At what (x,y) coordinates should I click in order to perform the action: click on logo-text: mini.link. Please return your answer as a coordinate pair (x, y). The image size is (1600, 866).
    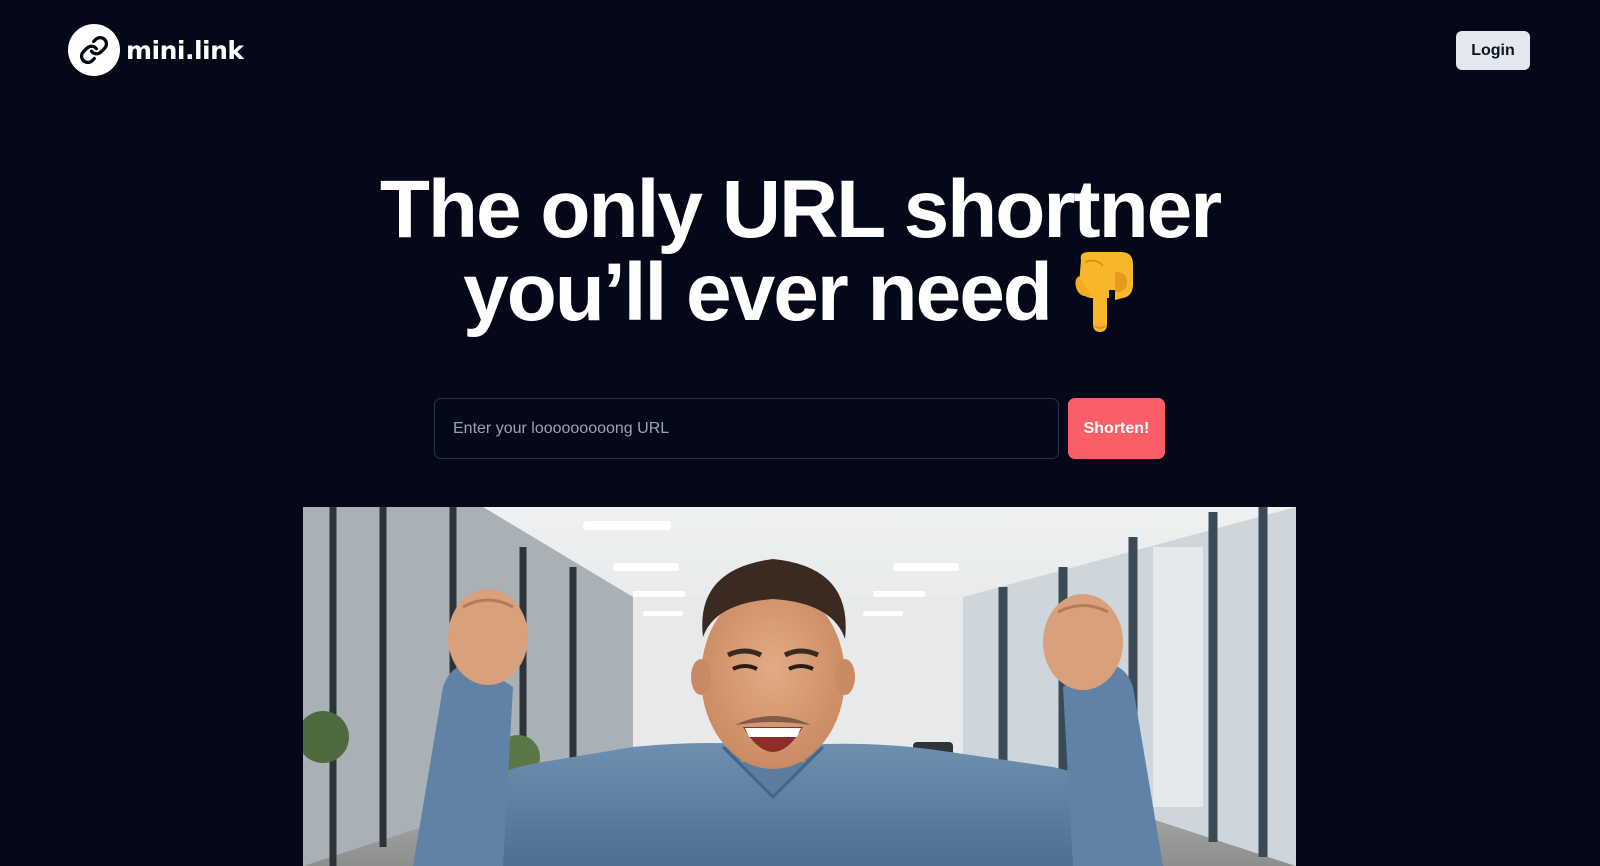
    Looking at the image, I should click on (185, 50).